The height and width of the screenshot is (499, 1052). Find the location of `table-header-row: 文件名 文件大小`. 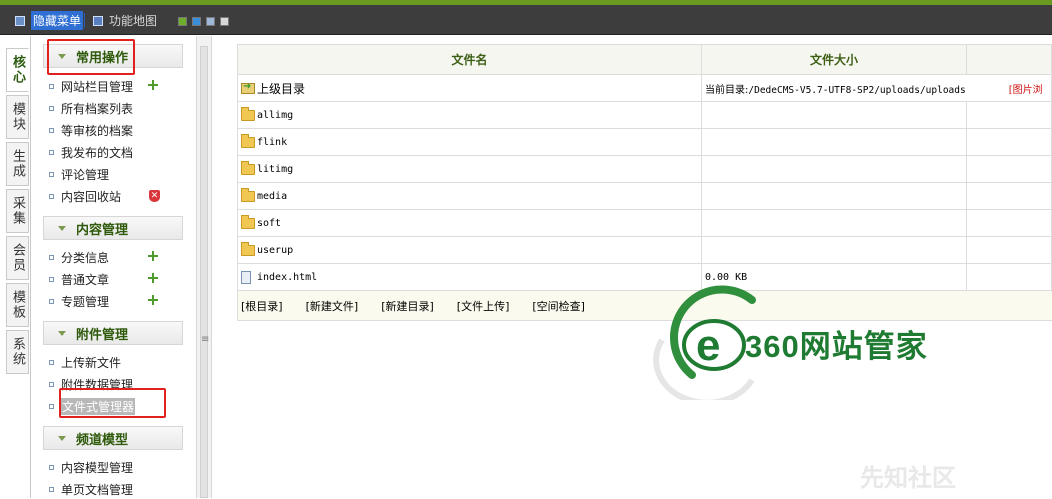

table-header-row: 文件名 文件大小 is located at coordinates (644, 59).